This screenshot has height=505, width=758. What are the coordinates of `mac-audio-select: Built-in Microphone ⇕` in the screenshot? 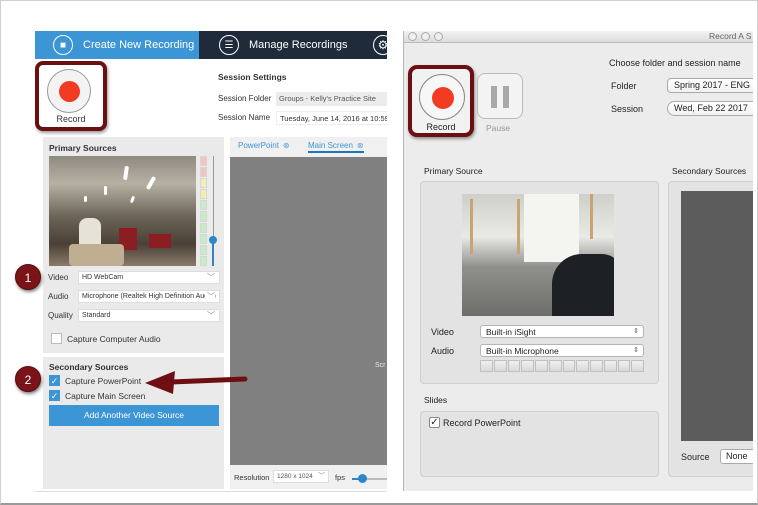 It's located at (562, 350).